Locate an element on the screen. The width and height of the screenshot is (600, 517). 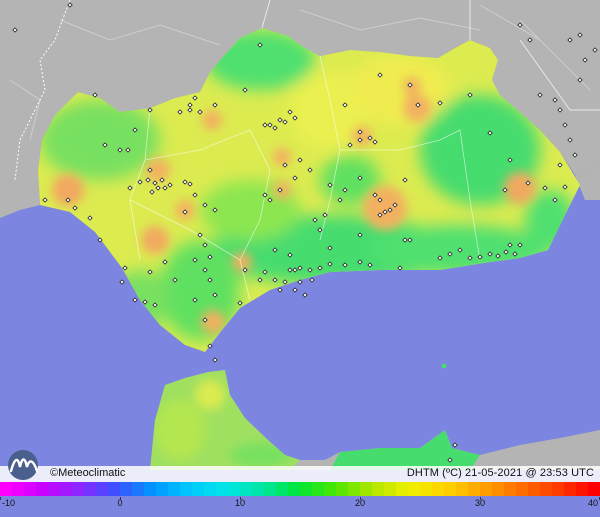
colorbar is located at coordinates (300, 489).